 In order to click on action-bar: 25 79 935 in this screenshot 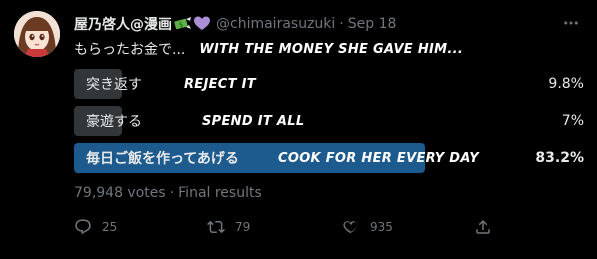, I will do `click(329, 227)`.